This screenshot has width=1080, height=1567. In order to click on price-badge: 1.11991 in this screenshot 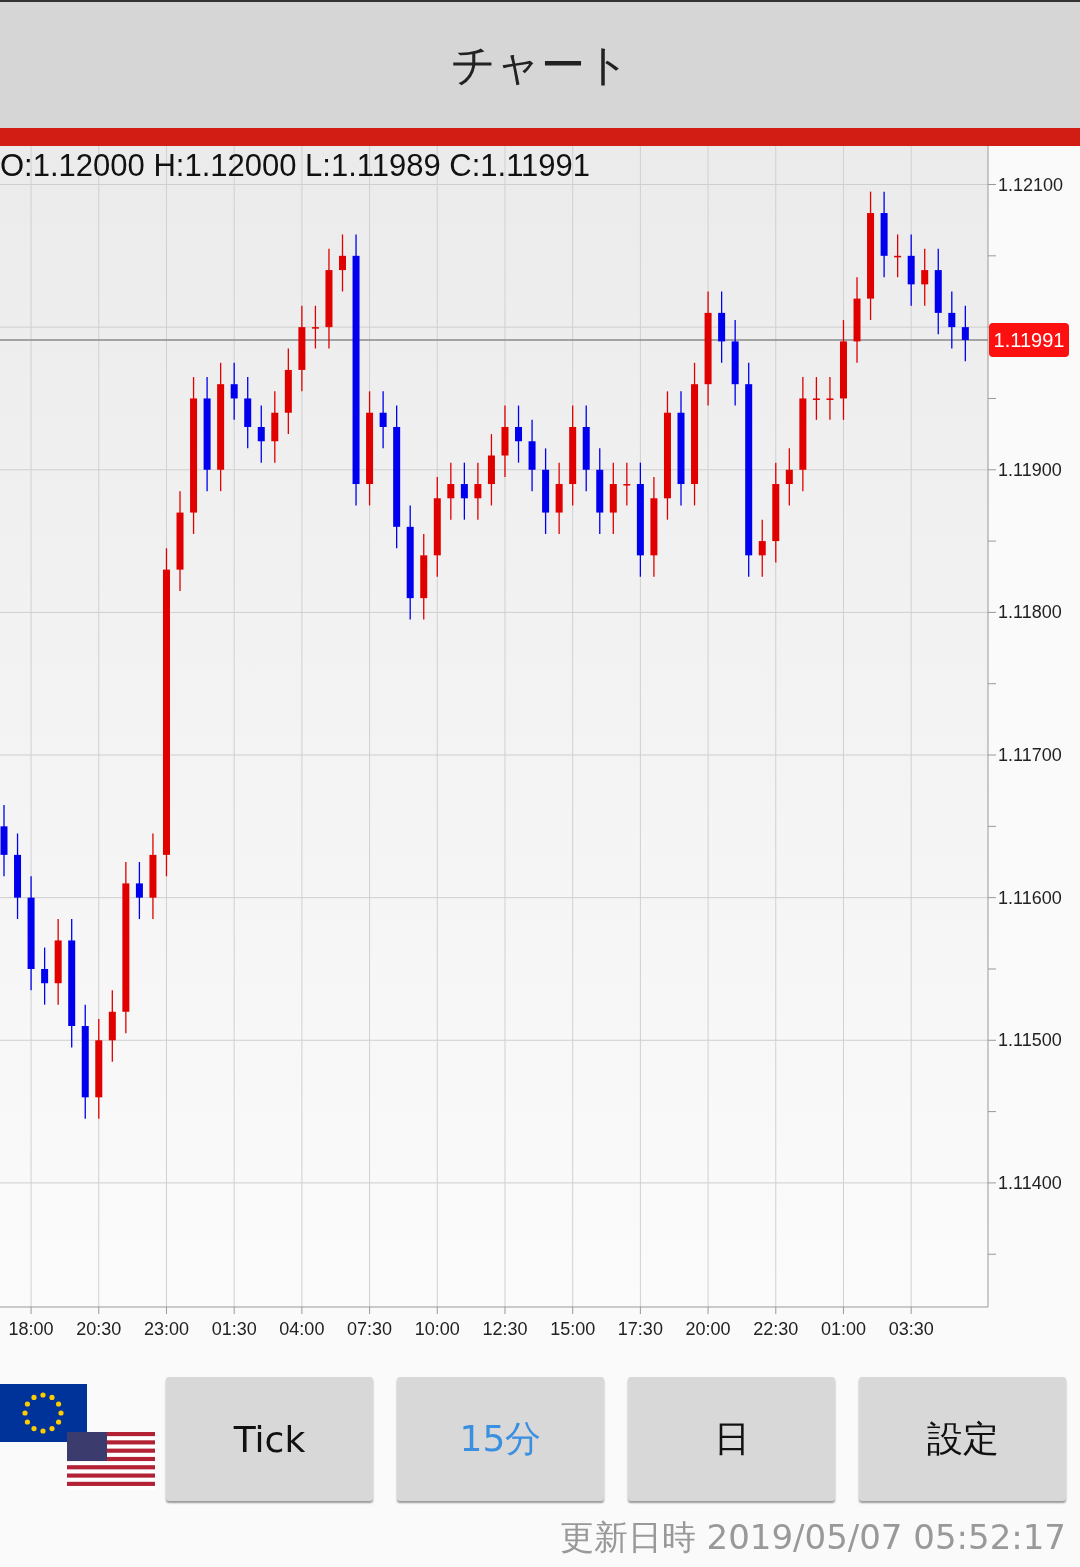, I will do `click(1029, 340)`.